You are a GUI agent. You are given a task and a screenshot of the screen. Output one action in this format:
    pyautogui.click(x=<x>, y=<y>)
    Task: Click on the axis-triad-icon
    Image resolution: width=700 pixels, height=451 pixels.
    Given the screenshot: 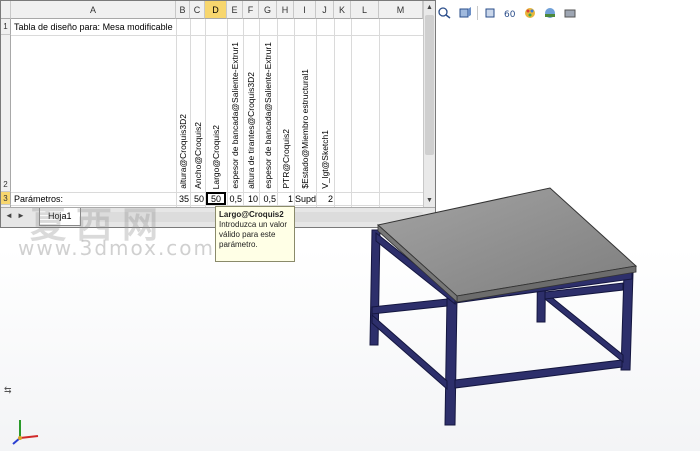 What is the action you would take?
    pyautogui.click(x=25, y=432)
    